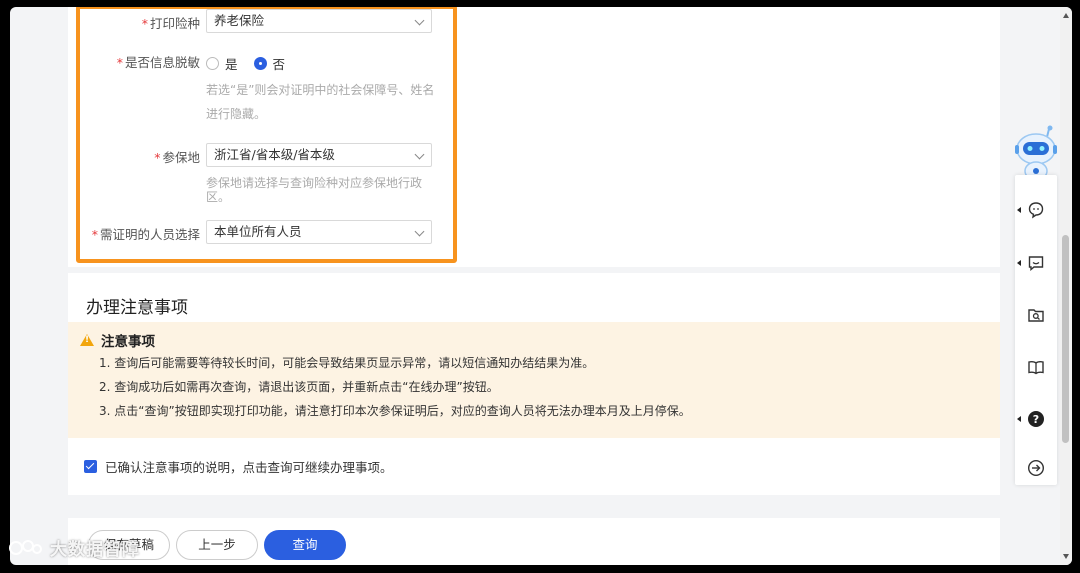 This screenshot has width=1080, height=573. What do you see at coordinates (1066, 15) in the screenshot?
I see `scroll-up-icon` at bounding box center [1066, 15].